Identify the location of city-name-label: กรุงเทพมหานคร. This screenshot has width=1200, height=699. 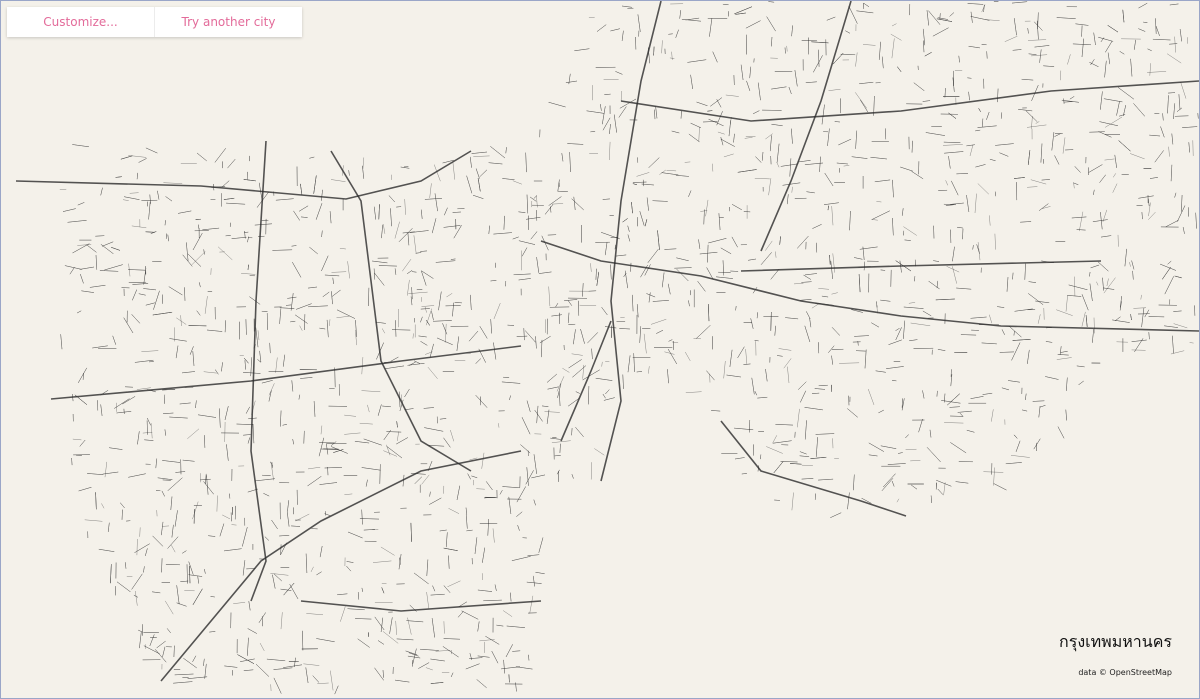
(1115, 641).